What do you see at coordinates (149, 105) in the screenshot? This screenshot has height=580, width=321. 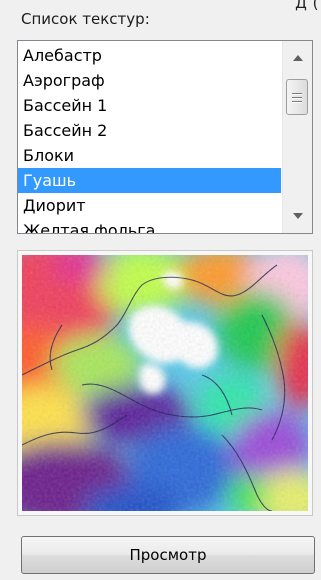 I see `list-item-pool-1: Бассейн 1` at bounding box center [149, 105].